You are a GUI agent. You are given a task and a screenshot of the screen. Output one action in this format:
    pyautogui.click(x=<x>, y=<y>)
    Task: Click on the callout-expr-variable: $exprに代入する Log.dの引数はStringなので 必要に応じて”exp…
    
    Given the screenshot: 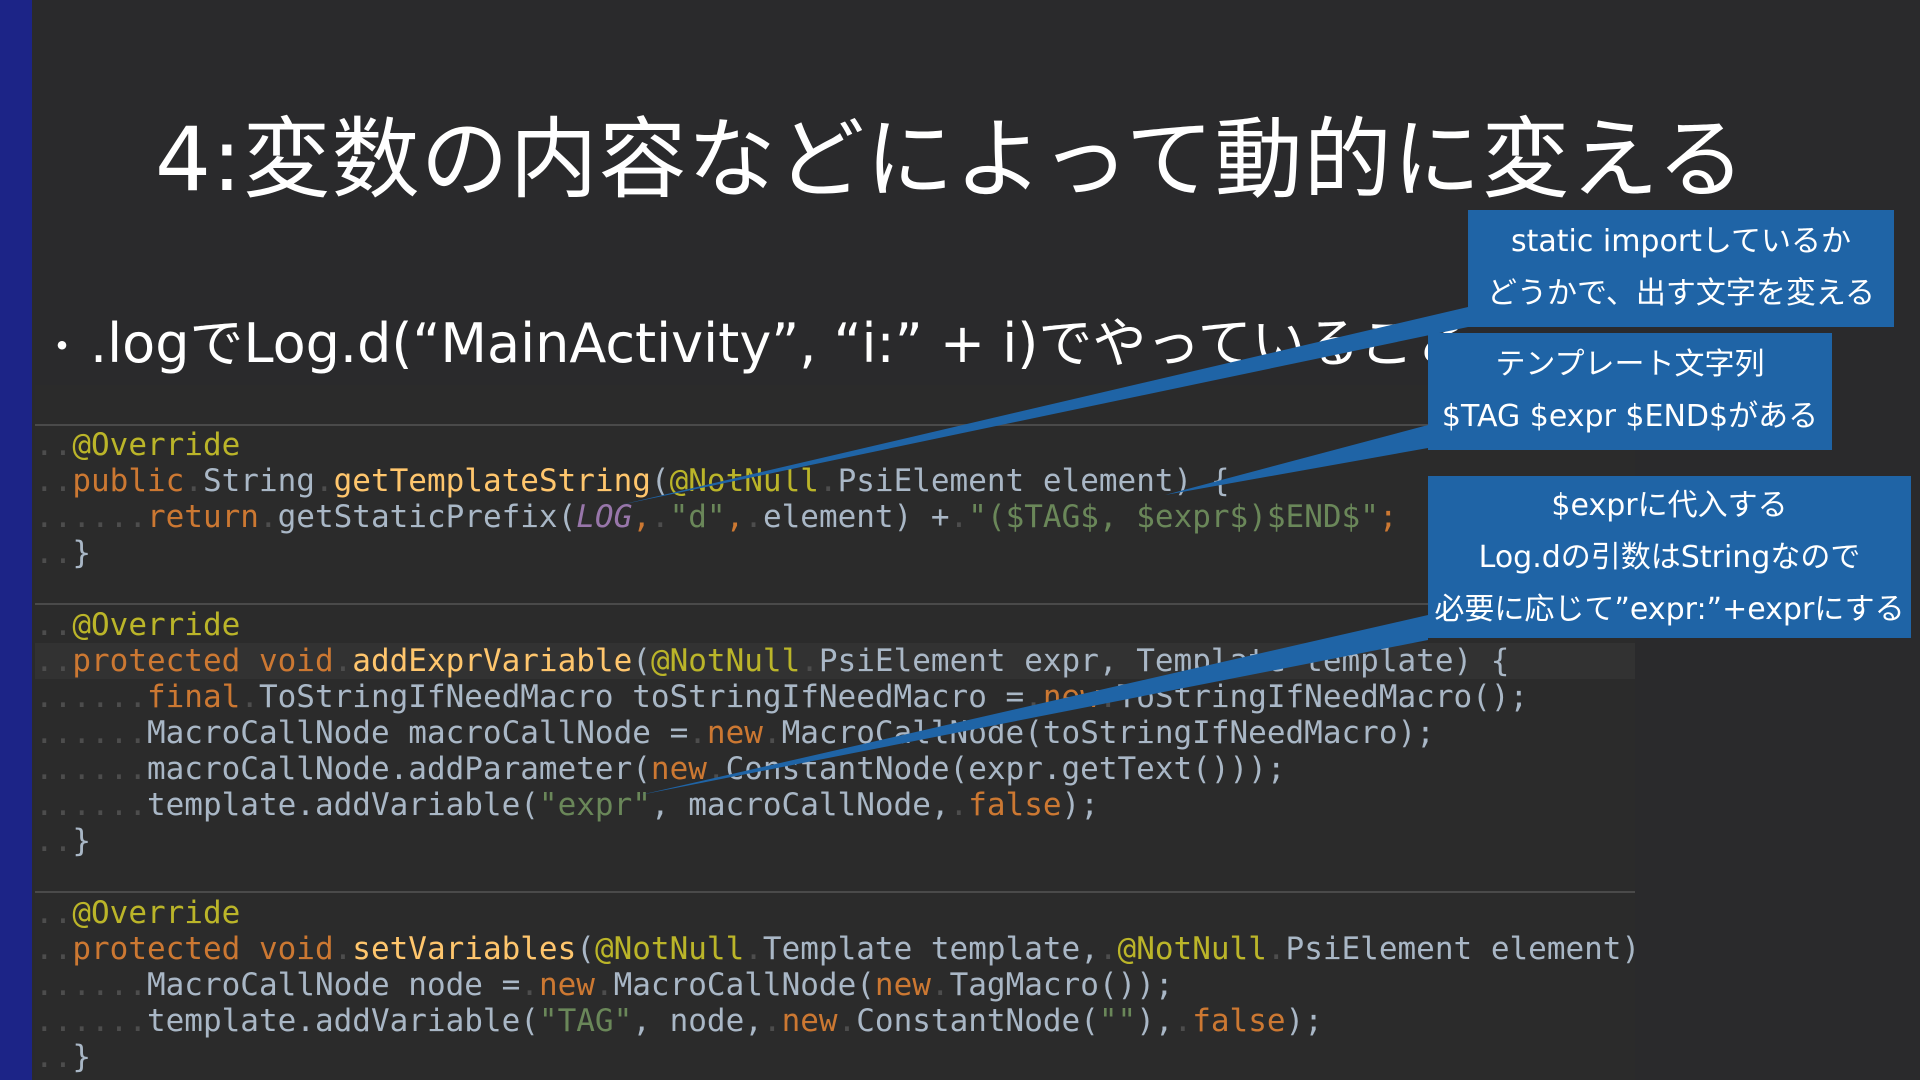 What is the action you would take?
    pyautogui.click(x=1669, y=557)
    